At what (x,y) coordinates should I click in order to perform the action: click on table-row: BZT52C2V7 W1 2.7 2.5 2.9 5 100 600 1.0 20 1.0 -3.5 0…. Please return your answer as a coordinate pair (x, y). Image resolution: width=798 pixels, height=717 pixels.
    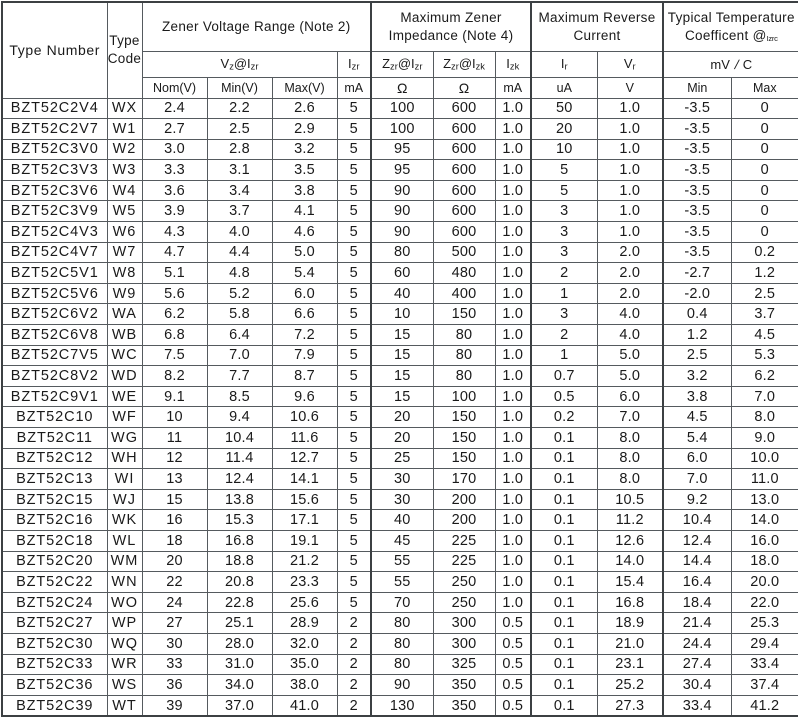
    Looking at the image, I should click on (399, 129).